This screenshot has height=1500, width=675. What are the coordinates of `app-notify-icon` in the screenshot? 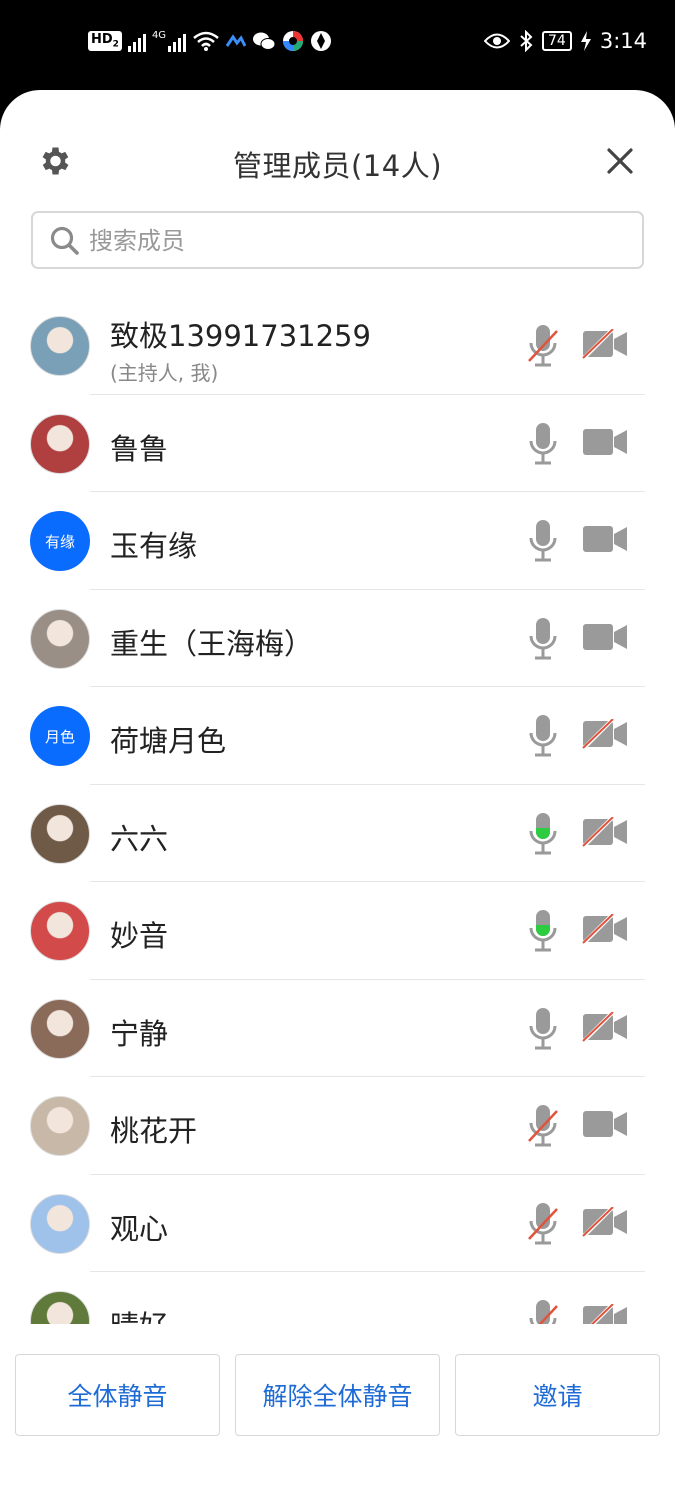 It's located at (236, 40).